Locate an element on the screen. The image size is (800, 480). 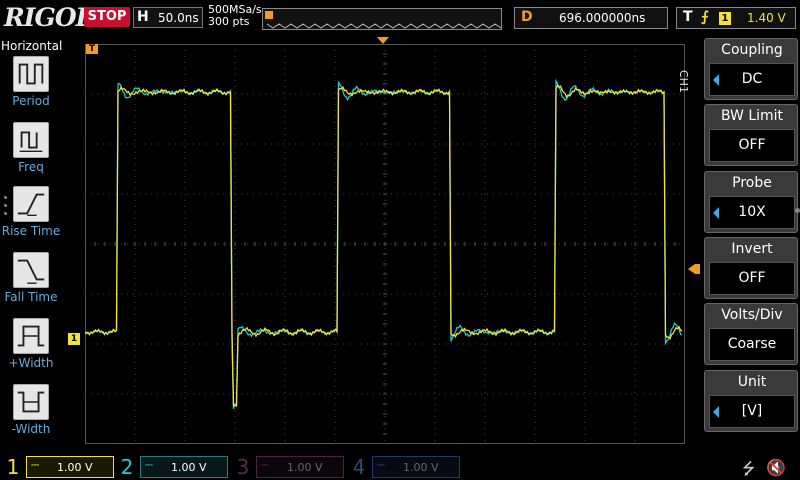
measure-freq: Freq is located at coordinates (31, 148).